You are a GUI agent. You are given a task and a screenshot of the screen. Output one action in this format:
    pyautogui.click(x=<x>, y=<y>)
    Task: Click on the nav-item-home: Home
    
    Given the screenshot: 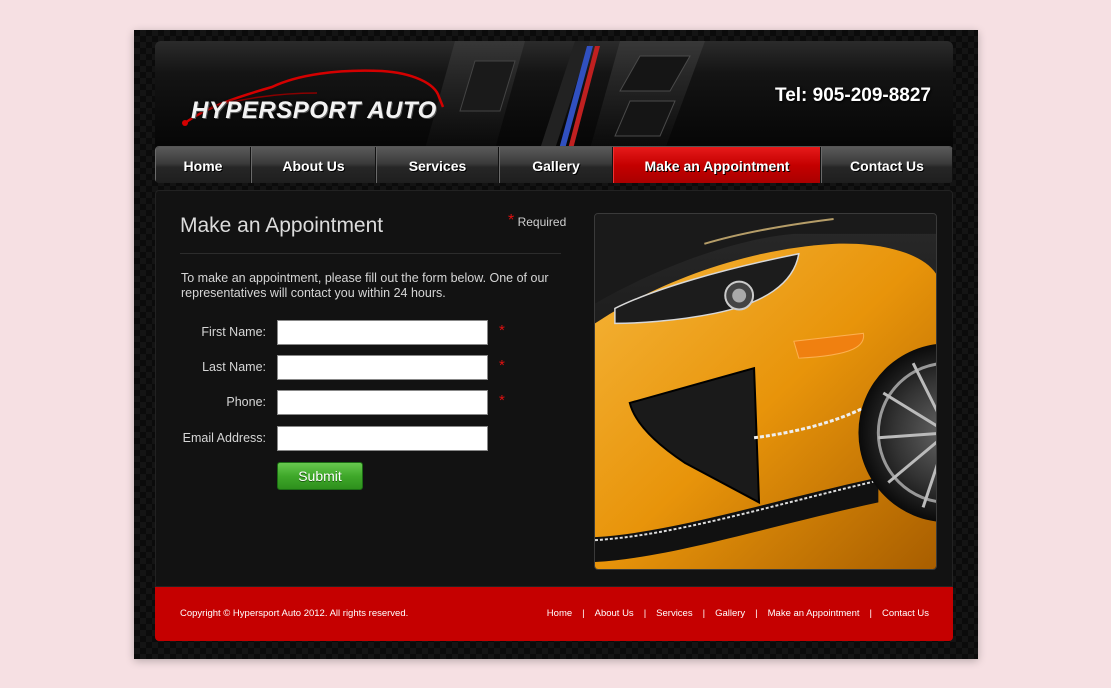 What is the action you would take?
    pyautogui.click(x=203, y=165)
    